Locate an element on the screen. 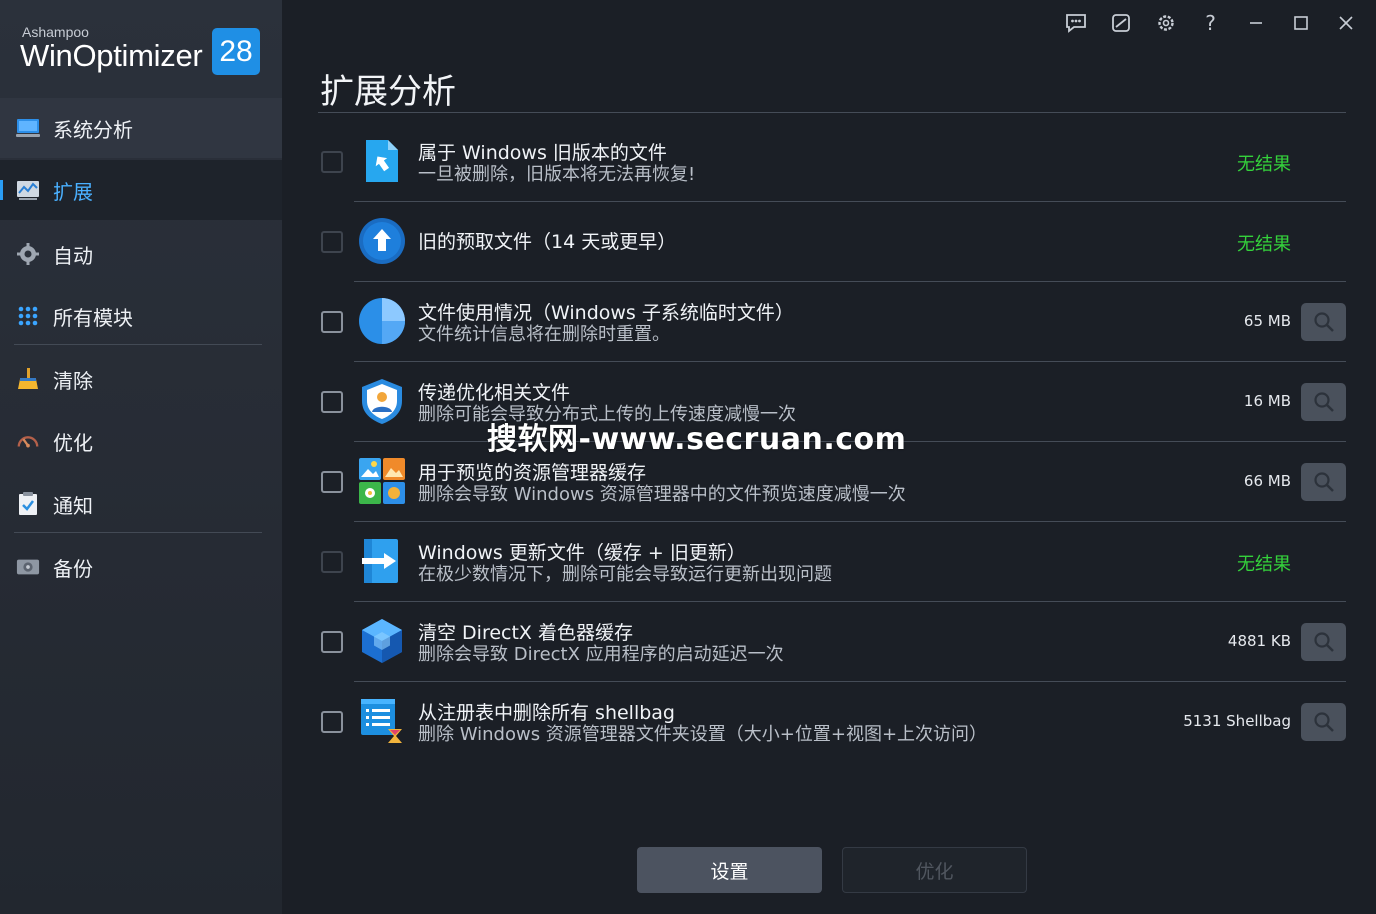  sidebar-item-optimize: 优化 is located at coordinates (141, 441).